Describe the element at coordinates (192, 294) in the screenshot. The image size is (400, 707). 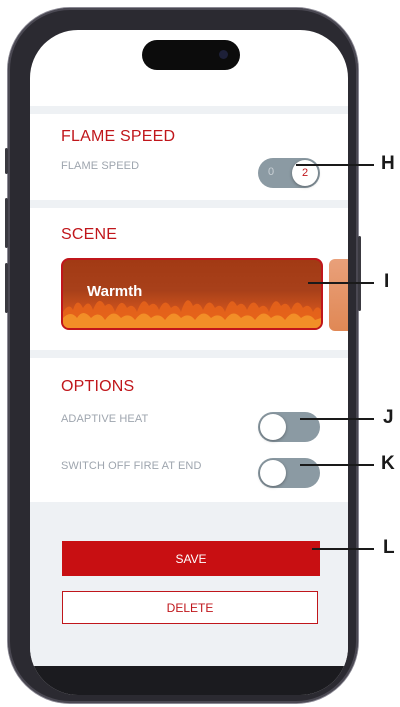
I see `scene-card-warmth: Warmth` at that location.